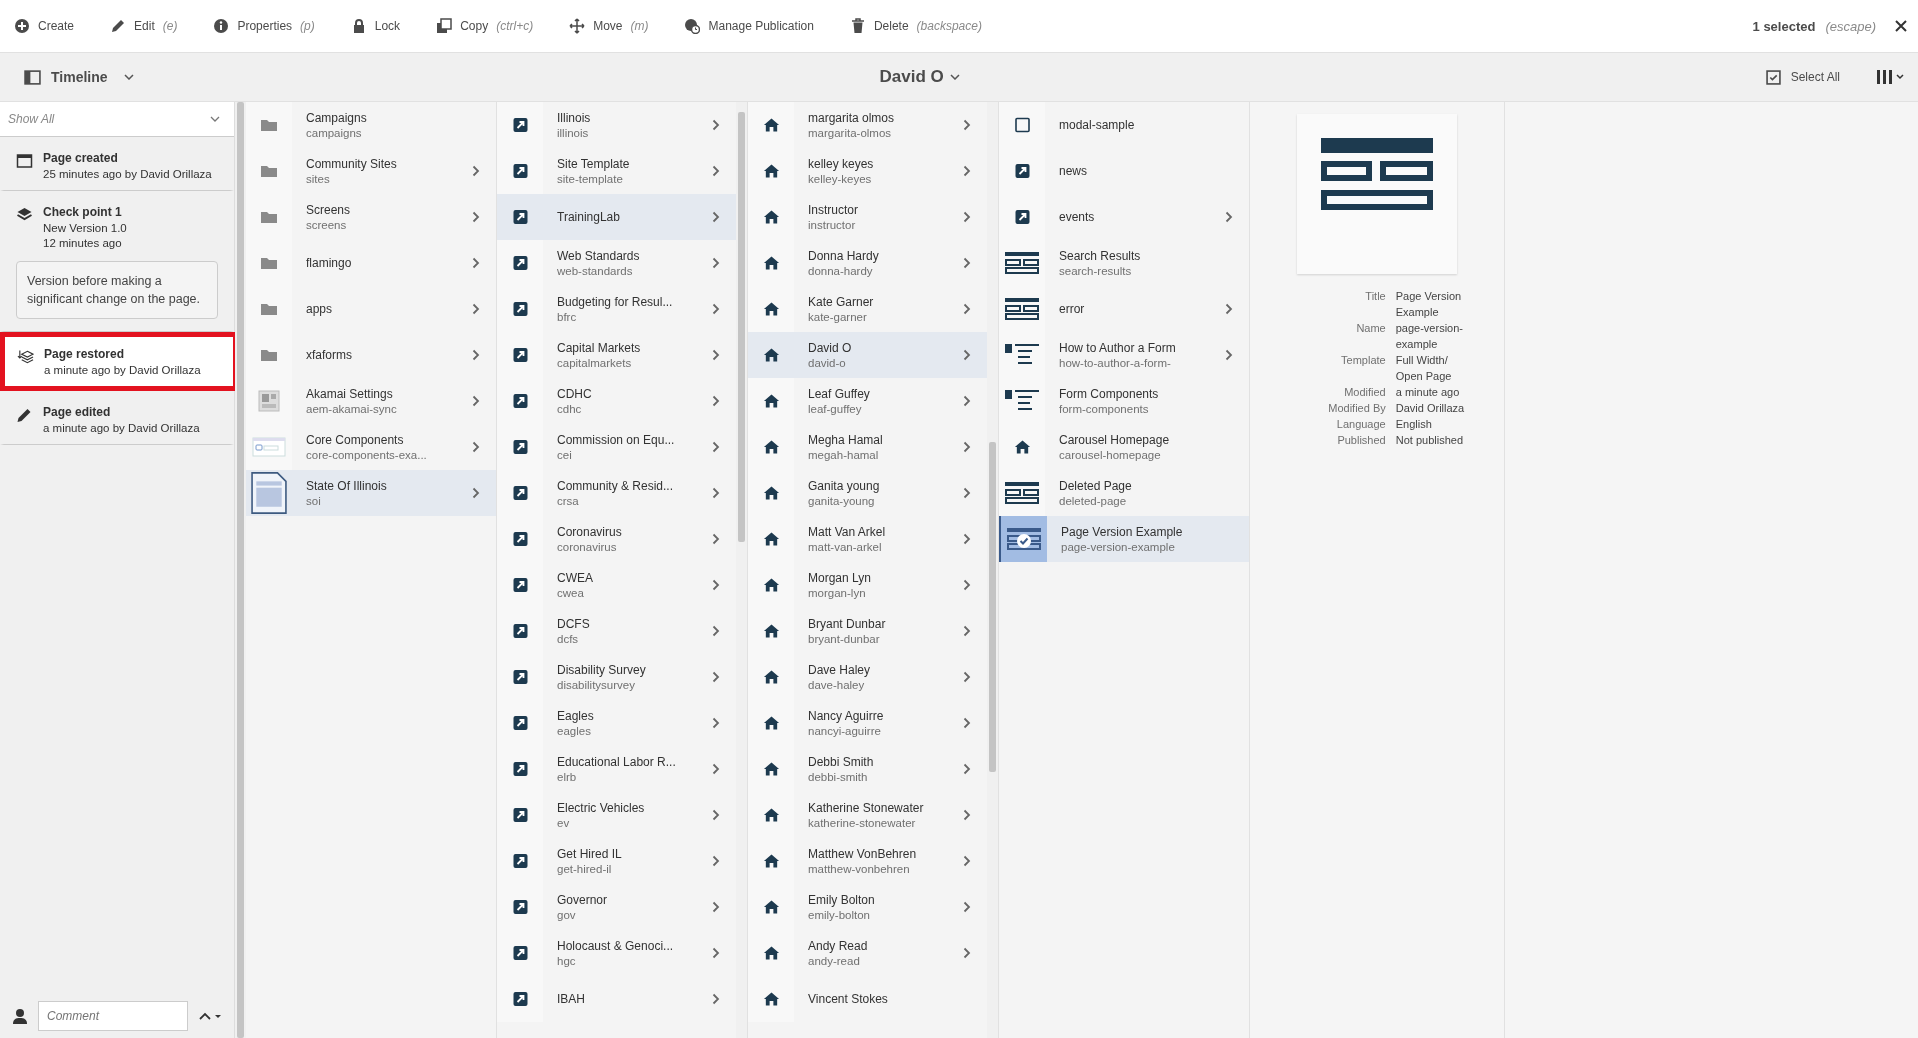 The image size is (1918, 1038). I want to click on item-title: How to Author a Form, so click(1118, 348).